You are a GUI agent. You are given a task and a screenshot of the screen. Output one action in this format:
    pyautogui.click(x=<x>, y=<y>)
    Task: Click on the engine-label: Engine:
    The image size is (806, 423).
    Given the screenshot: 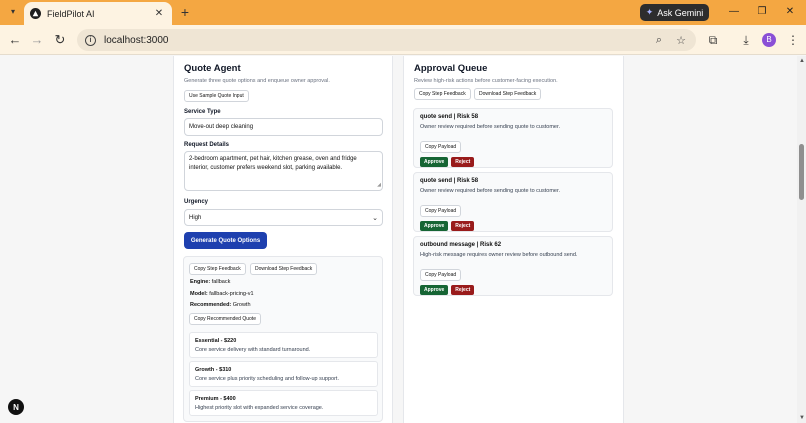 What is the action you would take?
    pyautogui.click(x=200, y=282)
    